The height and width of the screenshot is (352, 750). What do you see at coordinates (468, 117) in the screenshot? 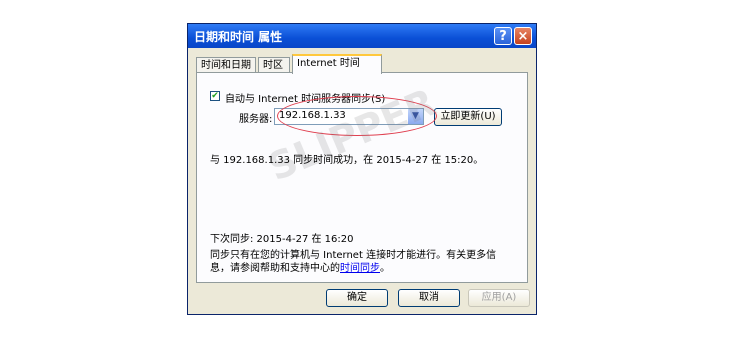
I see `update-now-button: 立即更新(U)` at bounding box center [468, 117].